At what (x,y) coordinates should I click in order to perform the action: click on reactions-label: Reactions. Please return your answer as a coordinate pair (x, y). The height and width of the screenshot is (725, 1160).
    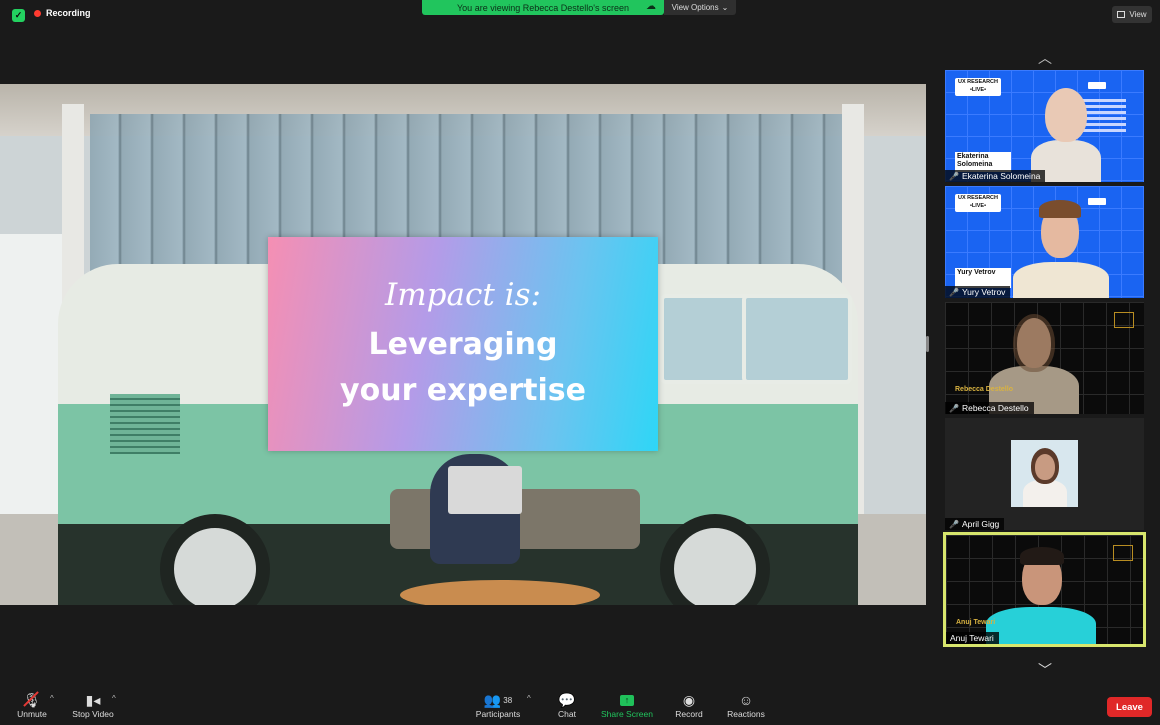
    Looking at the image, I should click on (746, 714).